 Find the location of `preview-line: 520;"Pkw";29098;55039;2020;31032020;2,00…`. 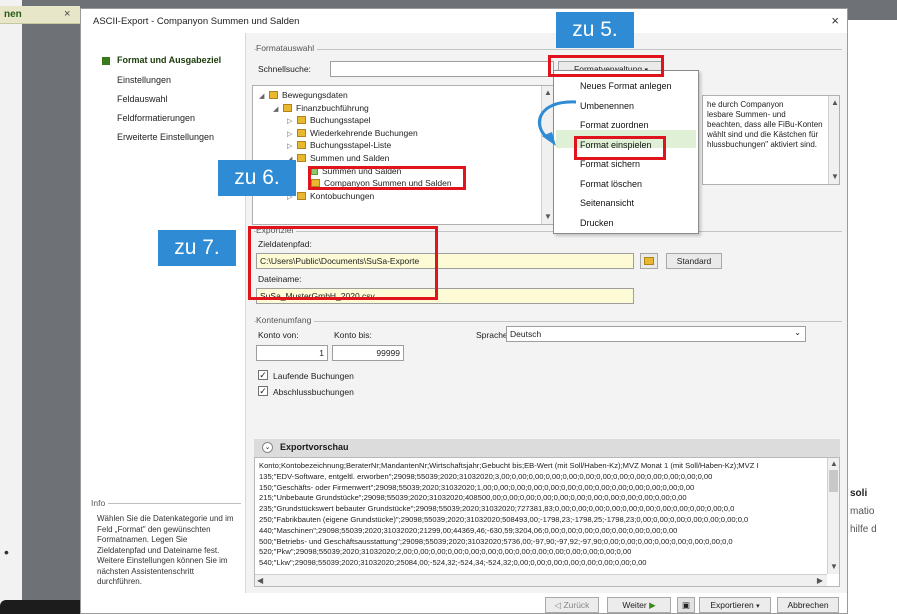

preview-line: 520;"Pkw";29098;55039;2020;31032020;2,00… is located at coordinates (445, 552).